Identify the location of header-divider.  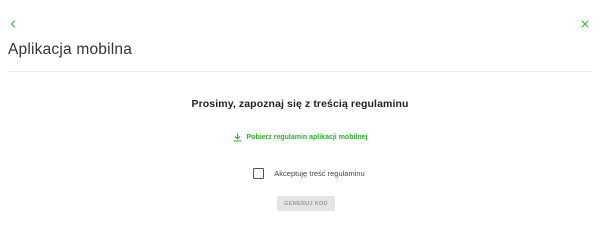
(300, 71).